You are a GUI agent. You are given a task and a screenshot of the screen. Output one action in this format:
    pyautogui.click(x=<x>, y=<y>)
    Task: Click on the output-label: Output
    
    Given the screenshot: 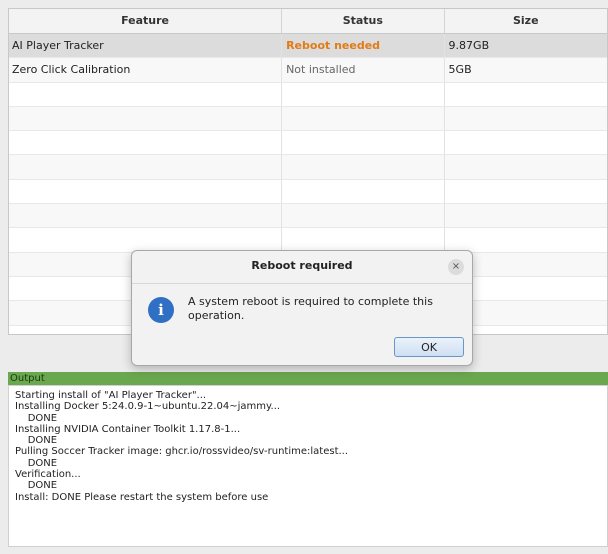 What is the action you would take?
    pyautogui.click(x=308, y=378)
    